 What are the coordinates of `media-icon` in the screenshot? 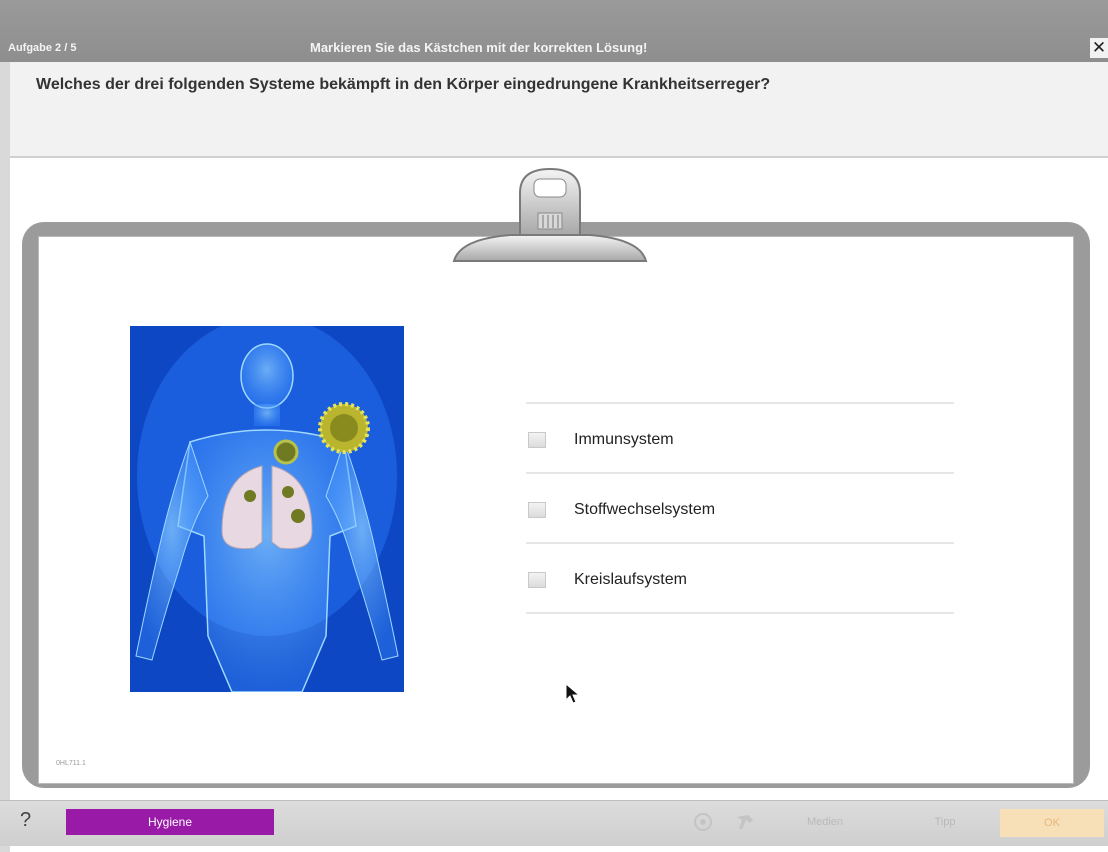 It's located at (745, 822).